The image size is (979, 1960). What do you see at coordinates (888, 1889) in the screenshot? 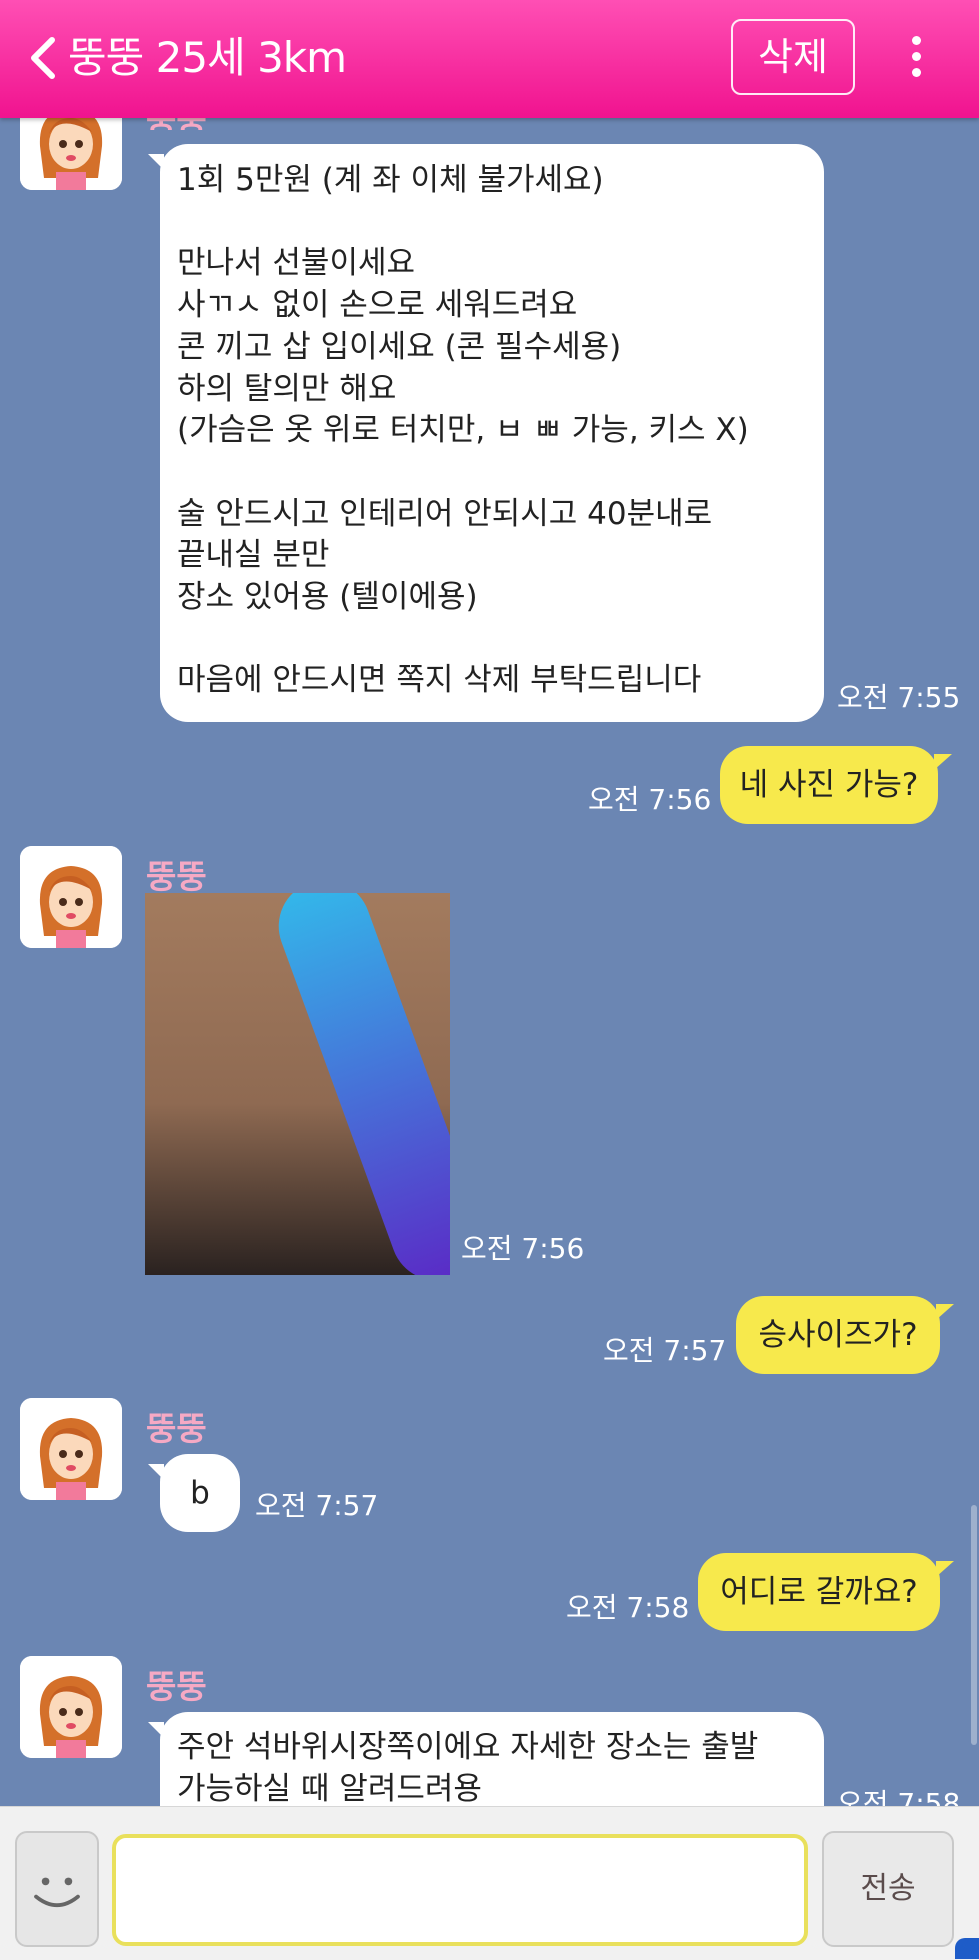
I see `send-button: 전송` at bounding box center [888, 1889].